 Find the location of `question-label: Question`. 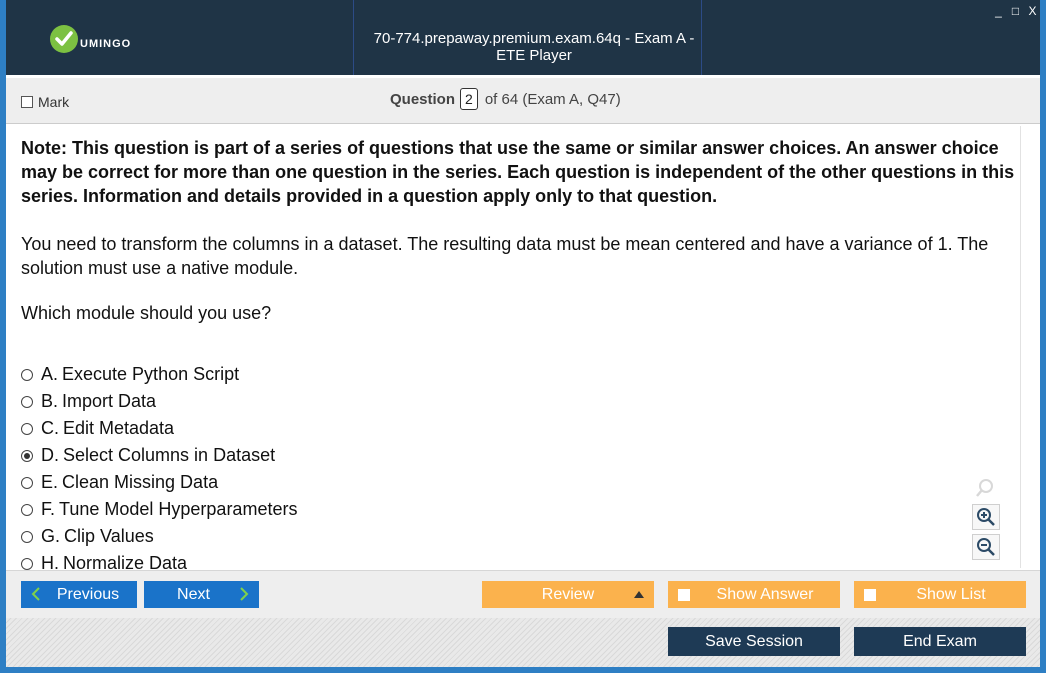

question-label: Question is located at coordinates (423, 99).